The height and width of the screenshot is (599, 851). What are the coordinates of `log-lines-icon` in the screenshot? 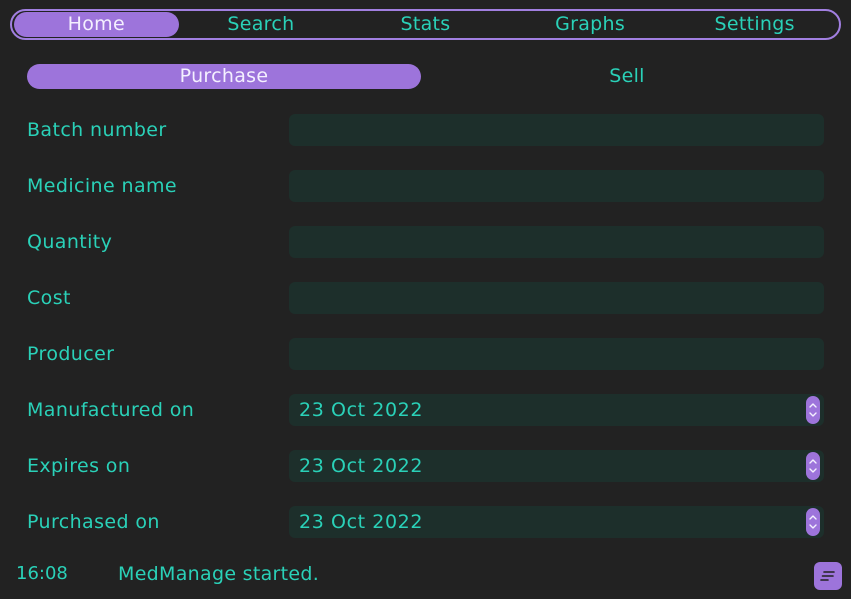 It's located at (827, 576).